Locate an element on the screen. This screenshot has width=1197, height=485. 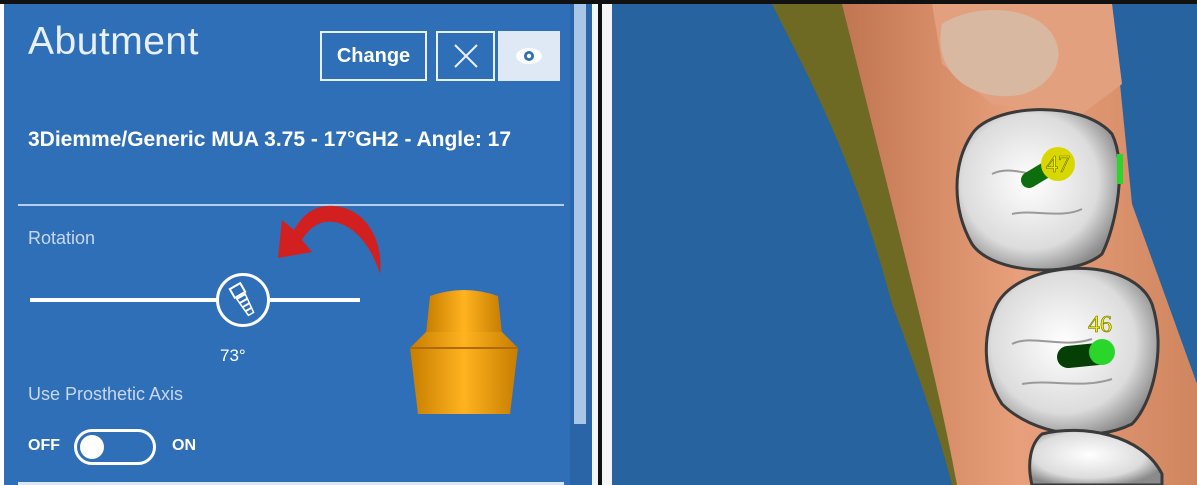
tooth-label-46: 46 is located at coordinates (1100, 325).